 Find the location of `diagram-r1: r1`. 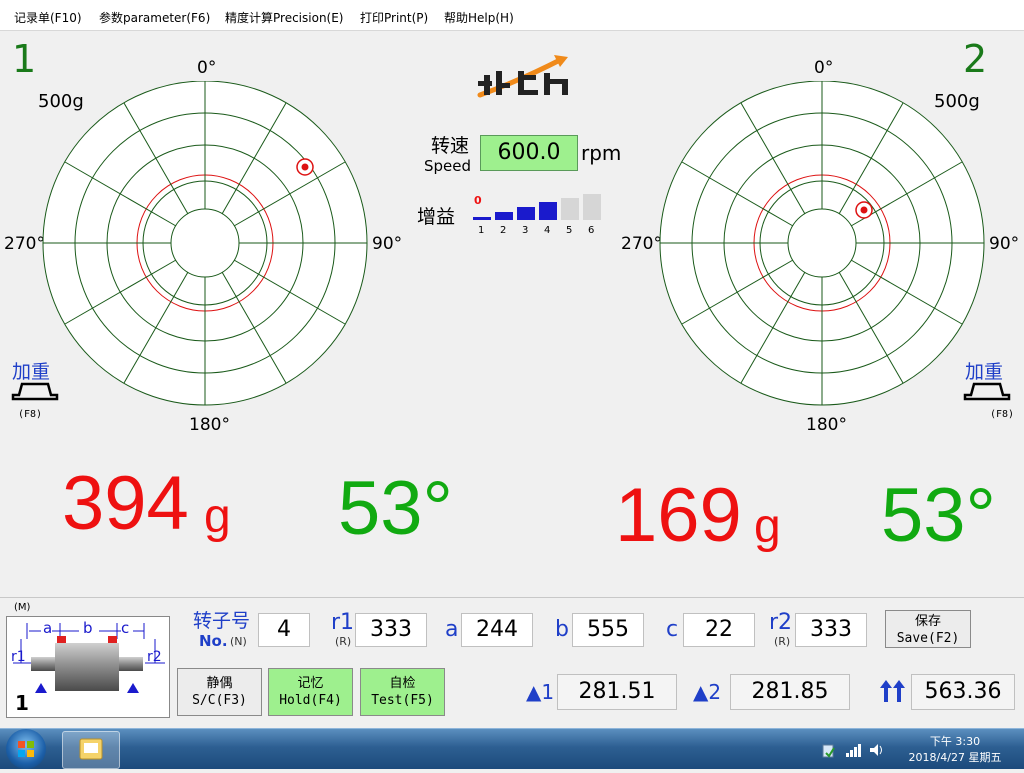

diagram-r1: r1 is located at coordinates (18, 657).